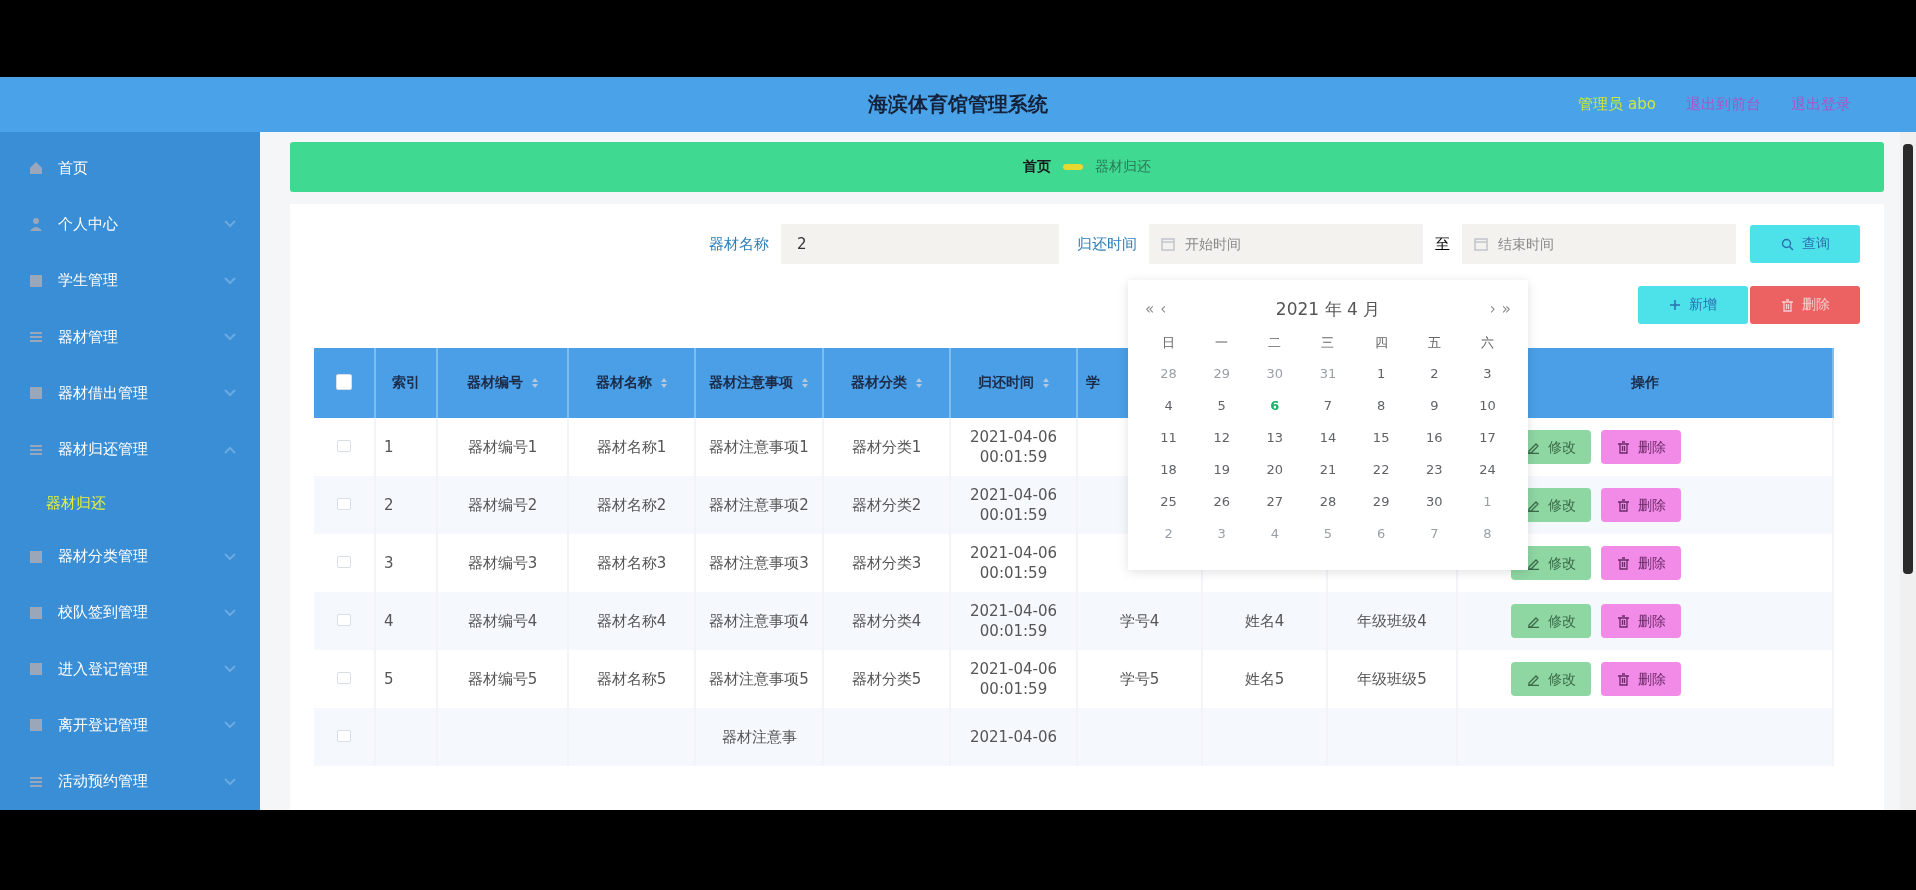 This screenshot has width=1916, height=890. Describe the element at coordinates (130, 669) in the screenshot. I see `sidebar-item: 进入登记管理` at that location.